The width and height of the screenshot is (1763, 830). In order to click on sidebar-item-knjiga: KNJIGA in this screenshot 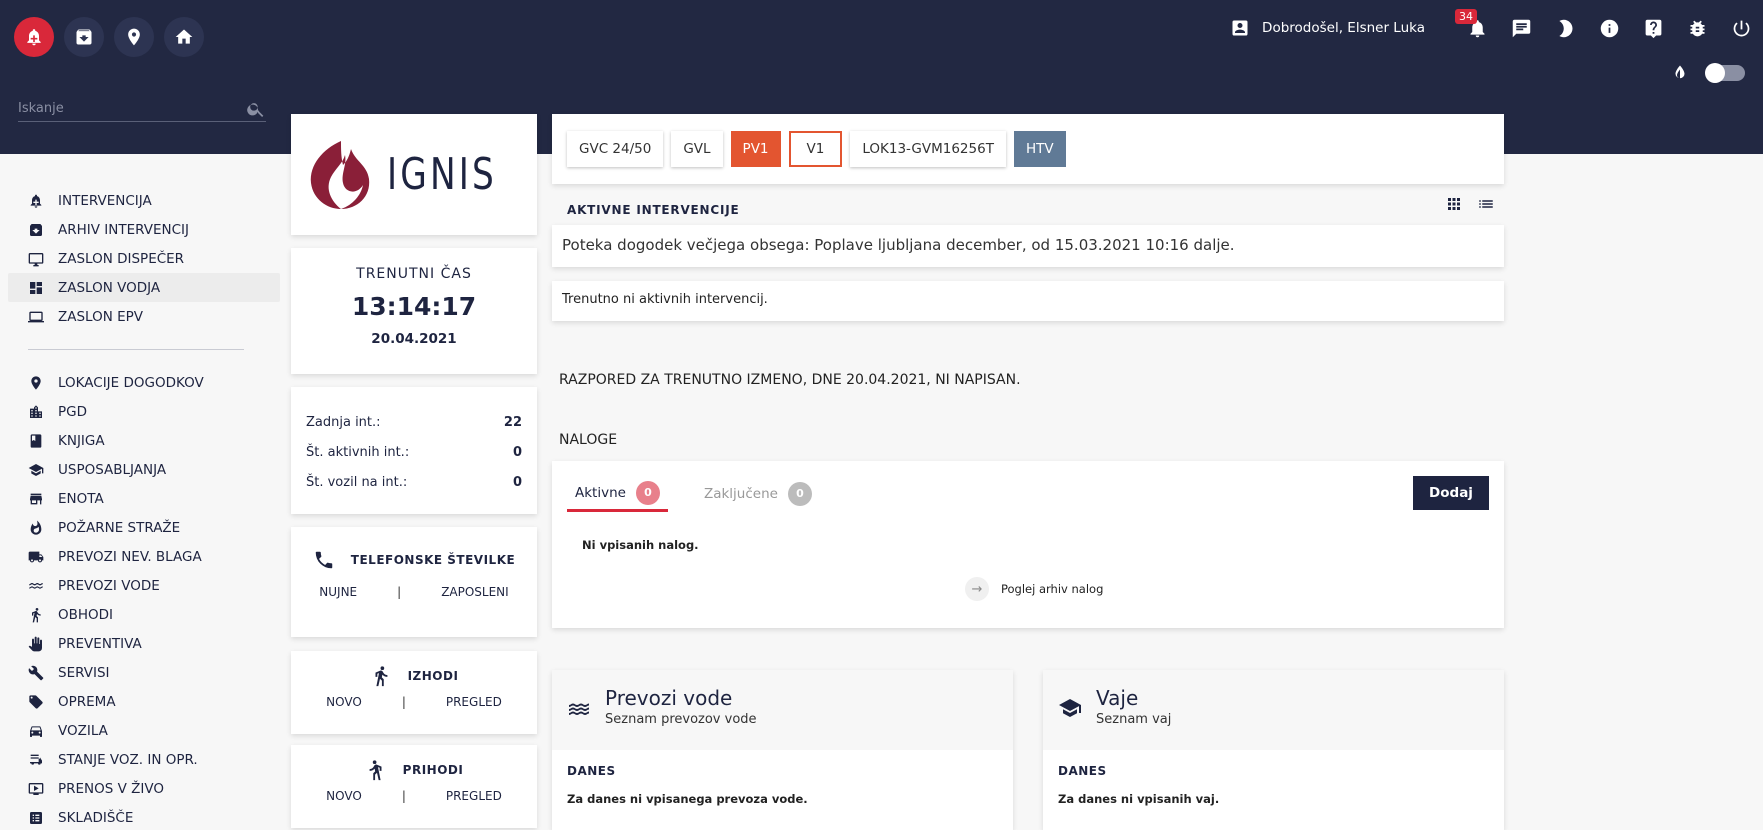, I will do `click(144, 440)`.